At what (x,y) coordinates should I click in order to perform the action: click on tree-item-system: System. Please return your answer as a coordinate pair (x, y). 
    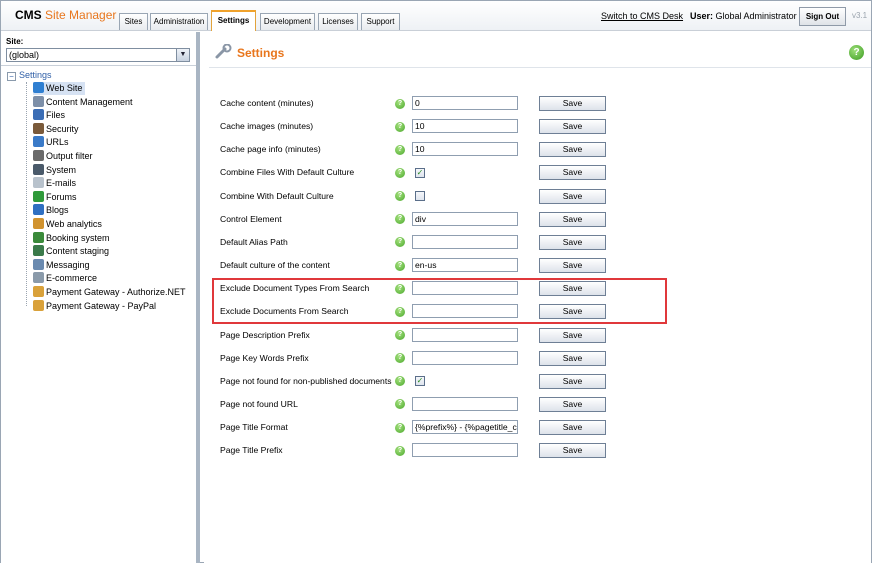
    Looking at the image, I should click on (54, 170).